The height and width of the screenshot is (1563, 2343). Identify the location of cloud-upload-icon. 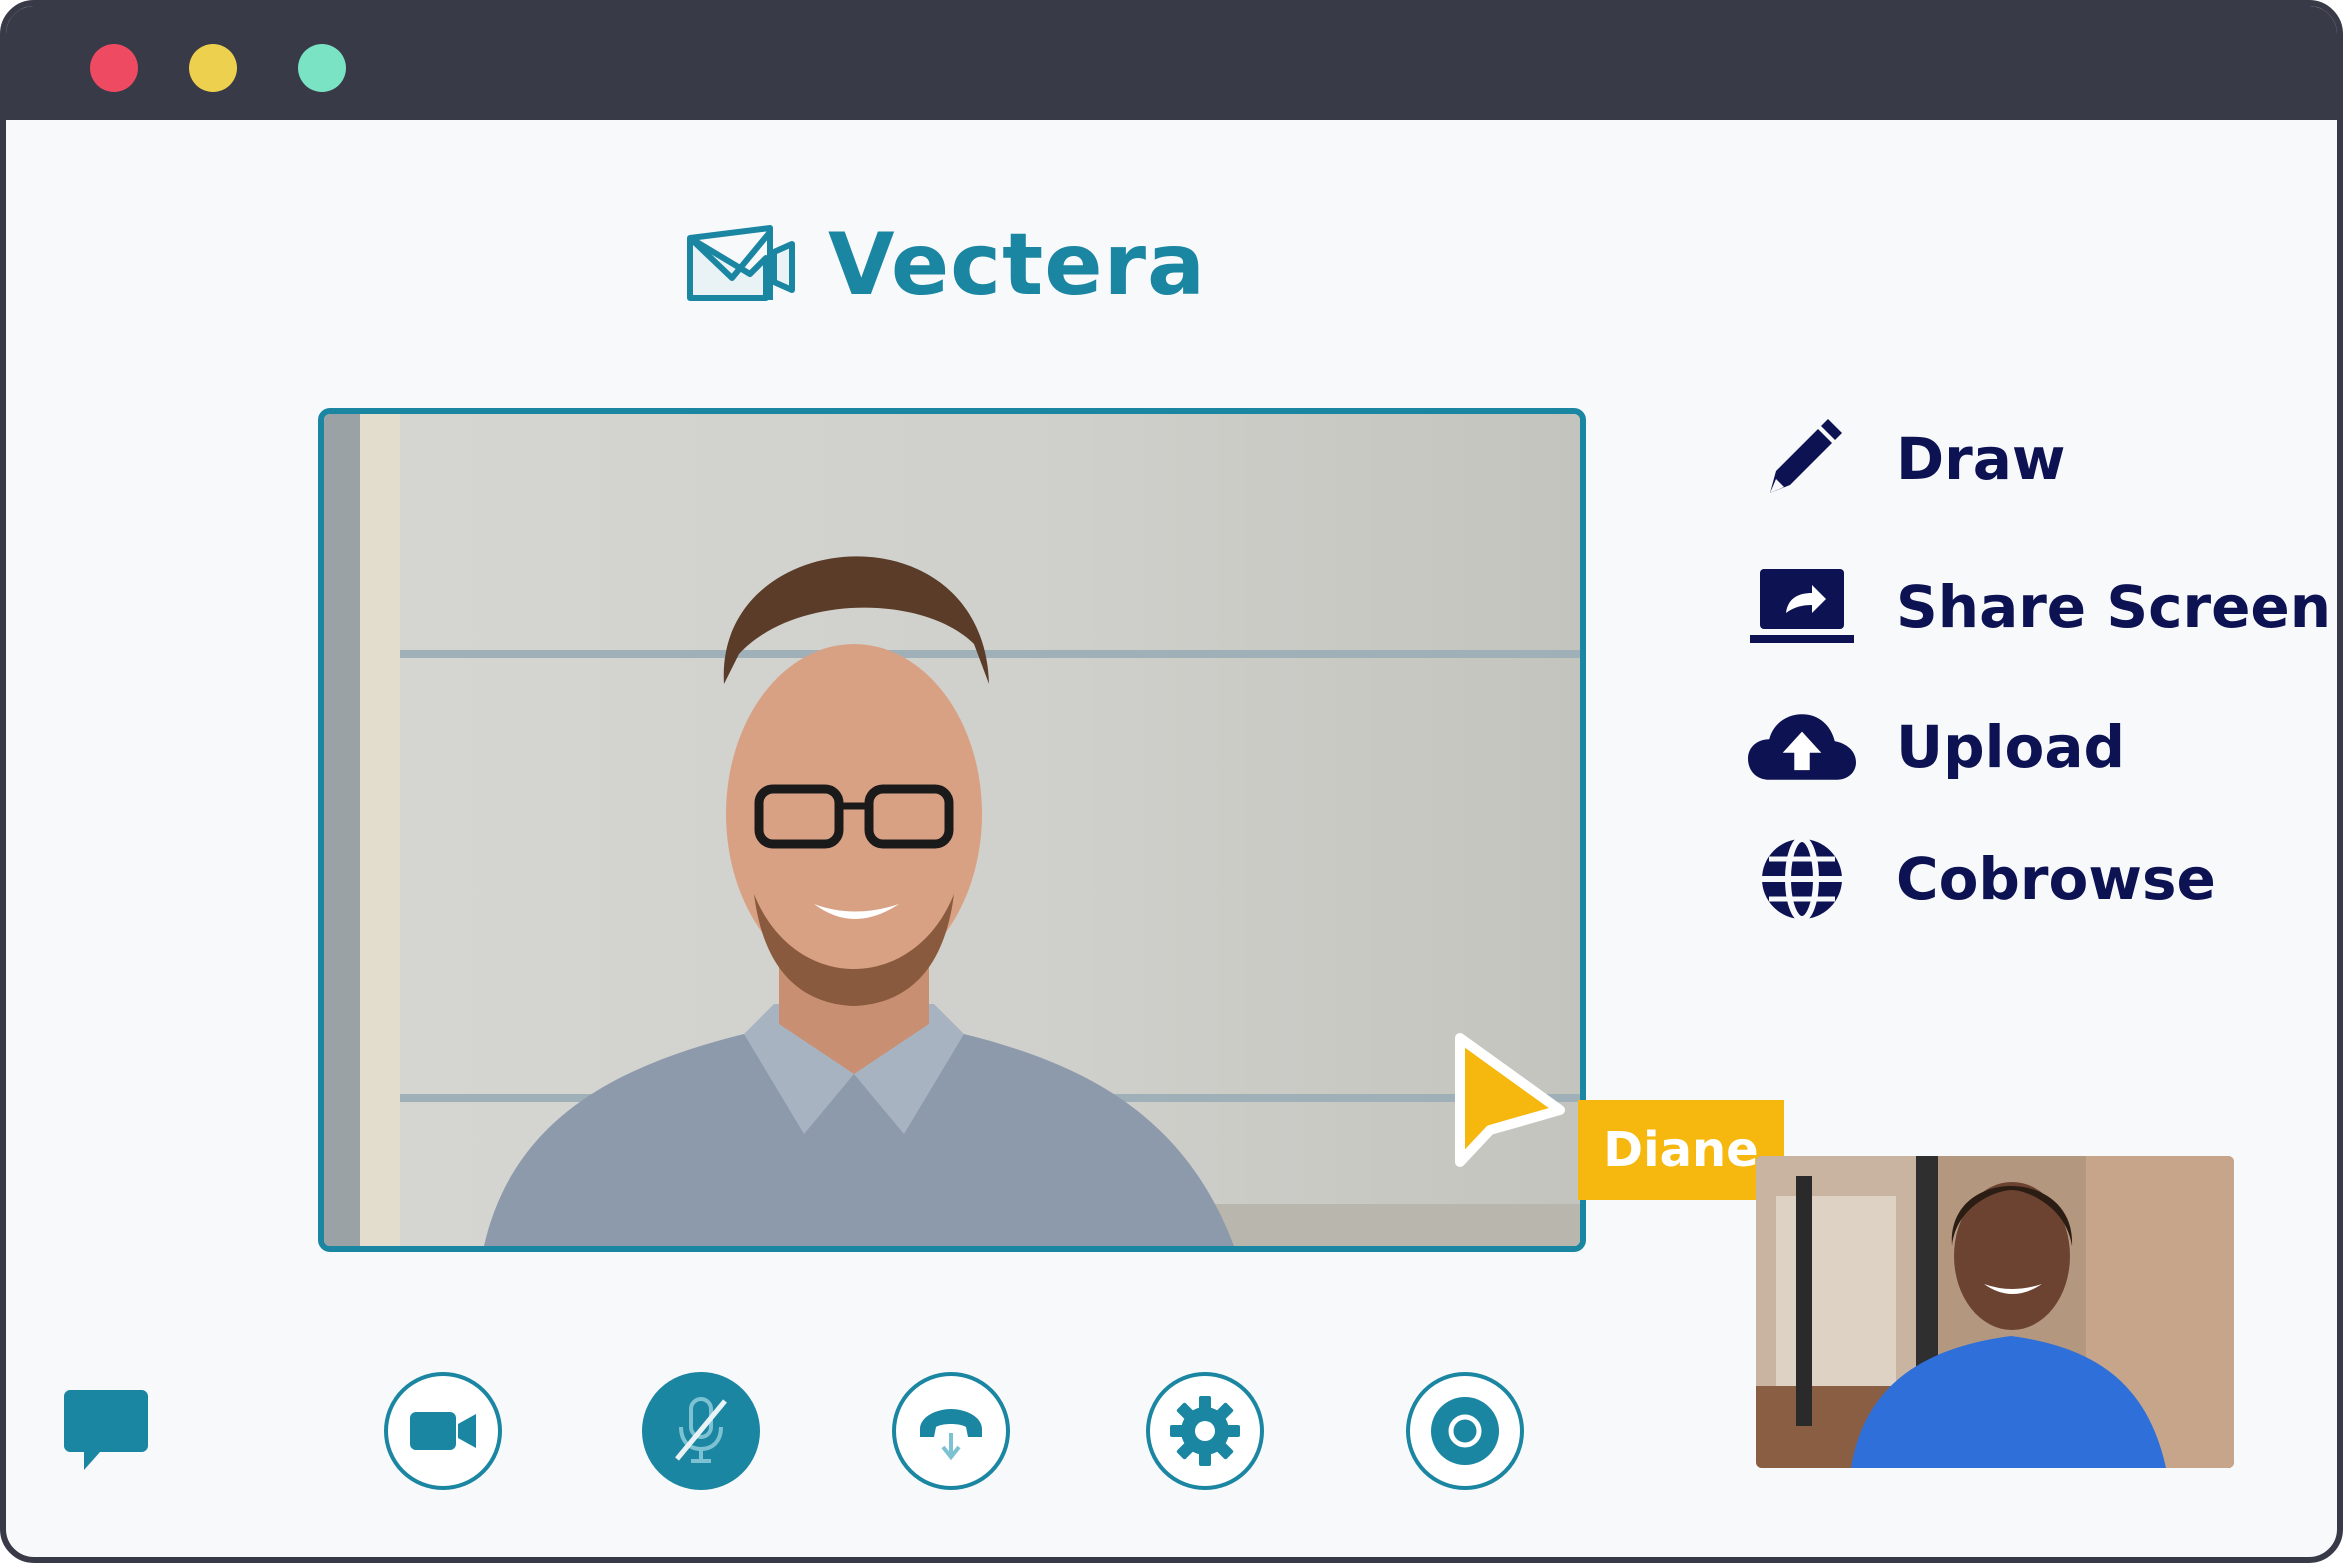
(1802, 747).